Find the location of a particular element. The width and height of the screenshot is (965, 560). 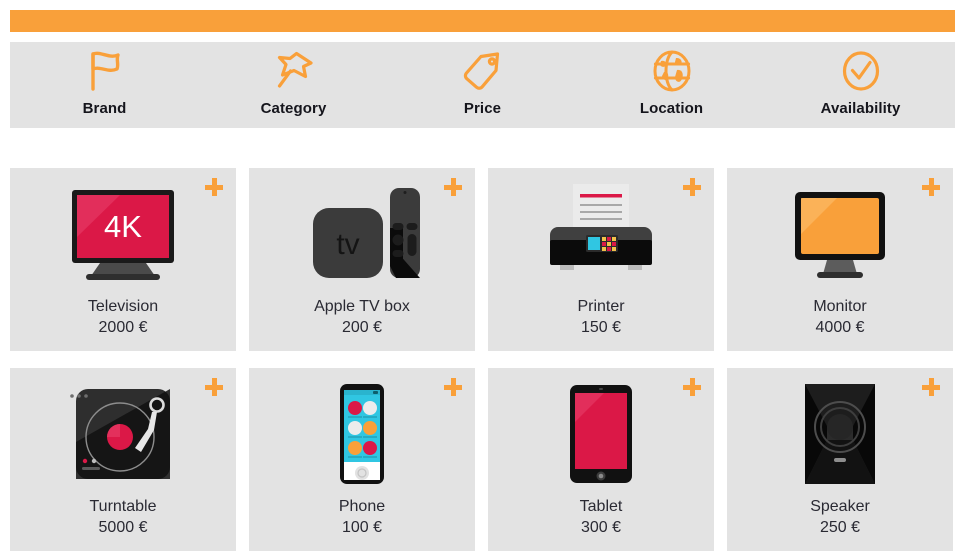

flag-icon is located at coordinates (105, 71).